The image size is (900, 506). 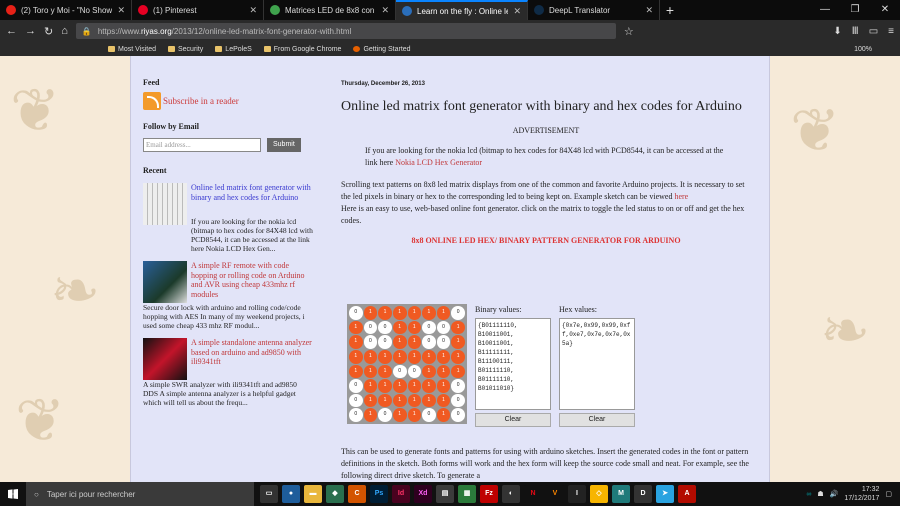 What do you see at coordinates (291, 494) in the screenshot?
I see `firefox-icon: ●` at bounding box center [291, 494].